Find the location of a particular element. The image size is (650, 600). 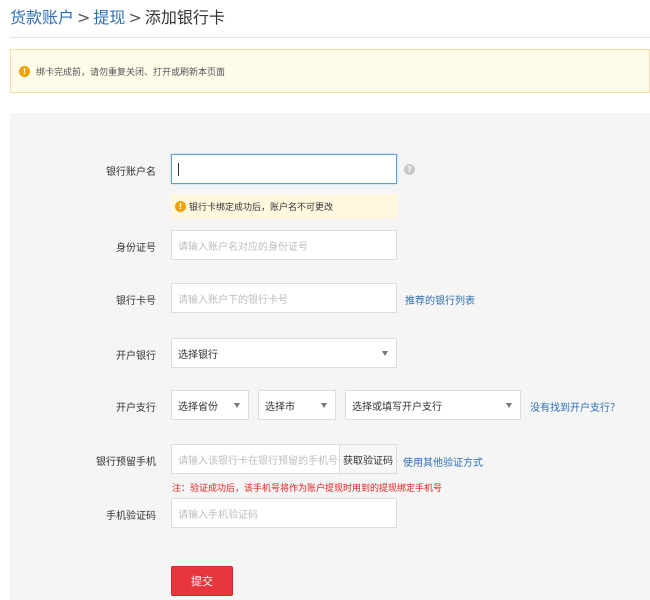

other-verification-link: 使用其他验证方式 is located at coordinates (443, 461).